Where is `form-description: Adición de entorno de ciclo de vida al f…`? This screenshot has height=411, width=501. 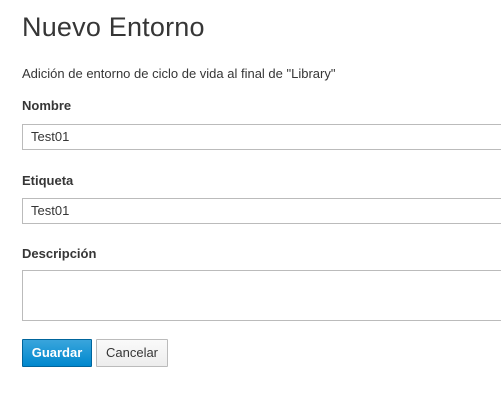 form-description: Adición de entorno de ciclo de vida al f… is located at coordinates (179, 73).